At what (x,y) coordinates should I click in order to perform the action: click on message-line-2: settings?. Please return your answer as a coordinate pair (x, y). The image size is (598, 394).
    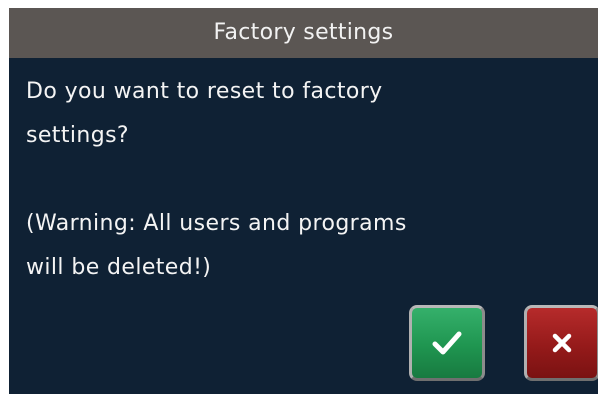
    Looking at the image, I should click on (78, 135).